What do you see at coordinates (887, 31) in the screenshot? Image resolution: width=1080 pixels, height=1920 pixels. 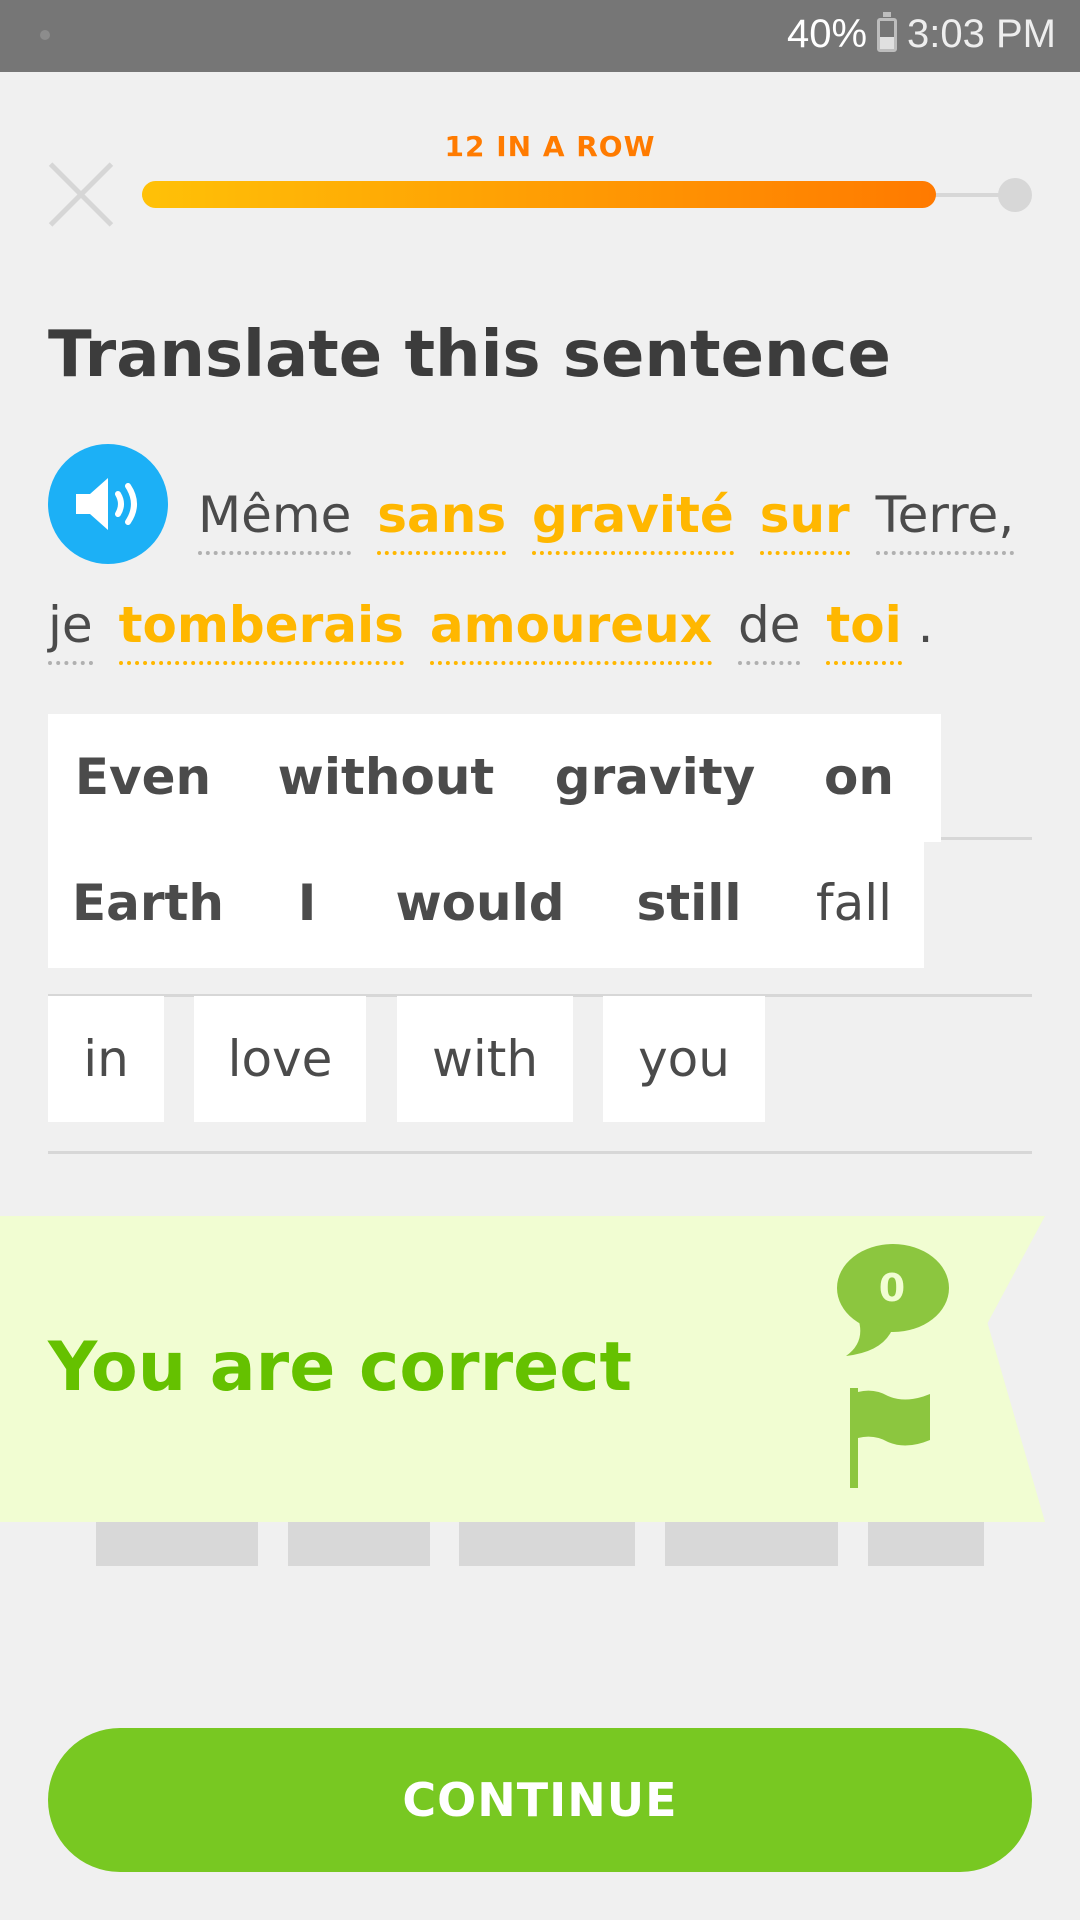 I see `battery-icon` at bounding box center [887, 31].